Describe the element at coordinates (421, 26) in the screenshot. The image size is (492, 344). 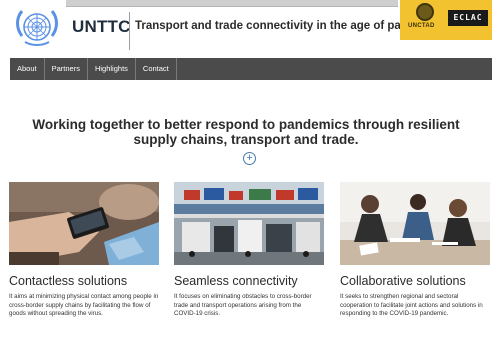
I see `unctad-label: UNCTAD` at that location.